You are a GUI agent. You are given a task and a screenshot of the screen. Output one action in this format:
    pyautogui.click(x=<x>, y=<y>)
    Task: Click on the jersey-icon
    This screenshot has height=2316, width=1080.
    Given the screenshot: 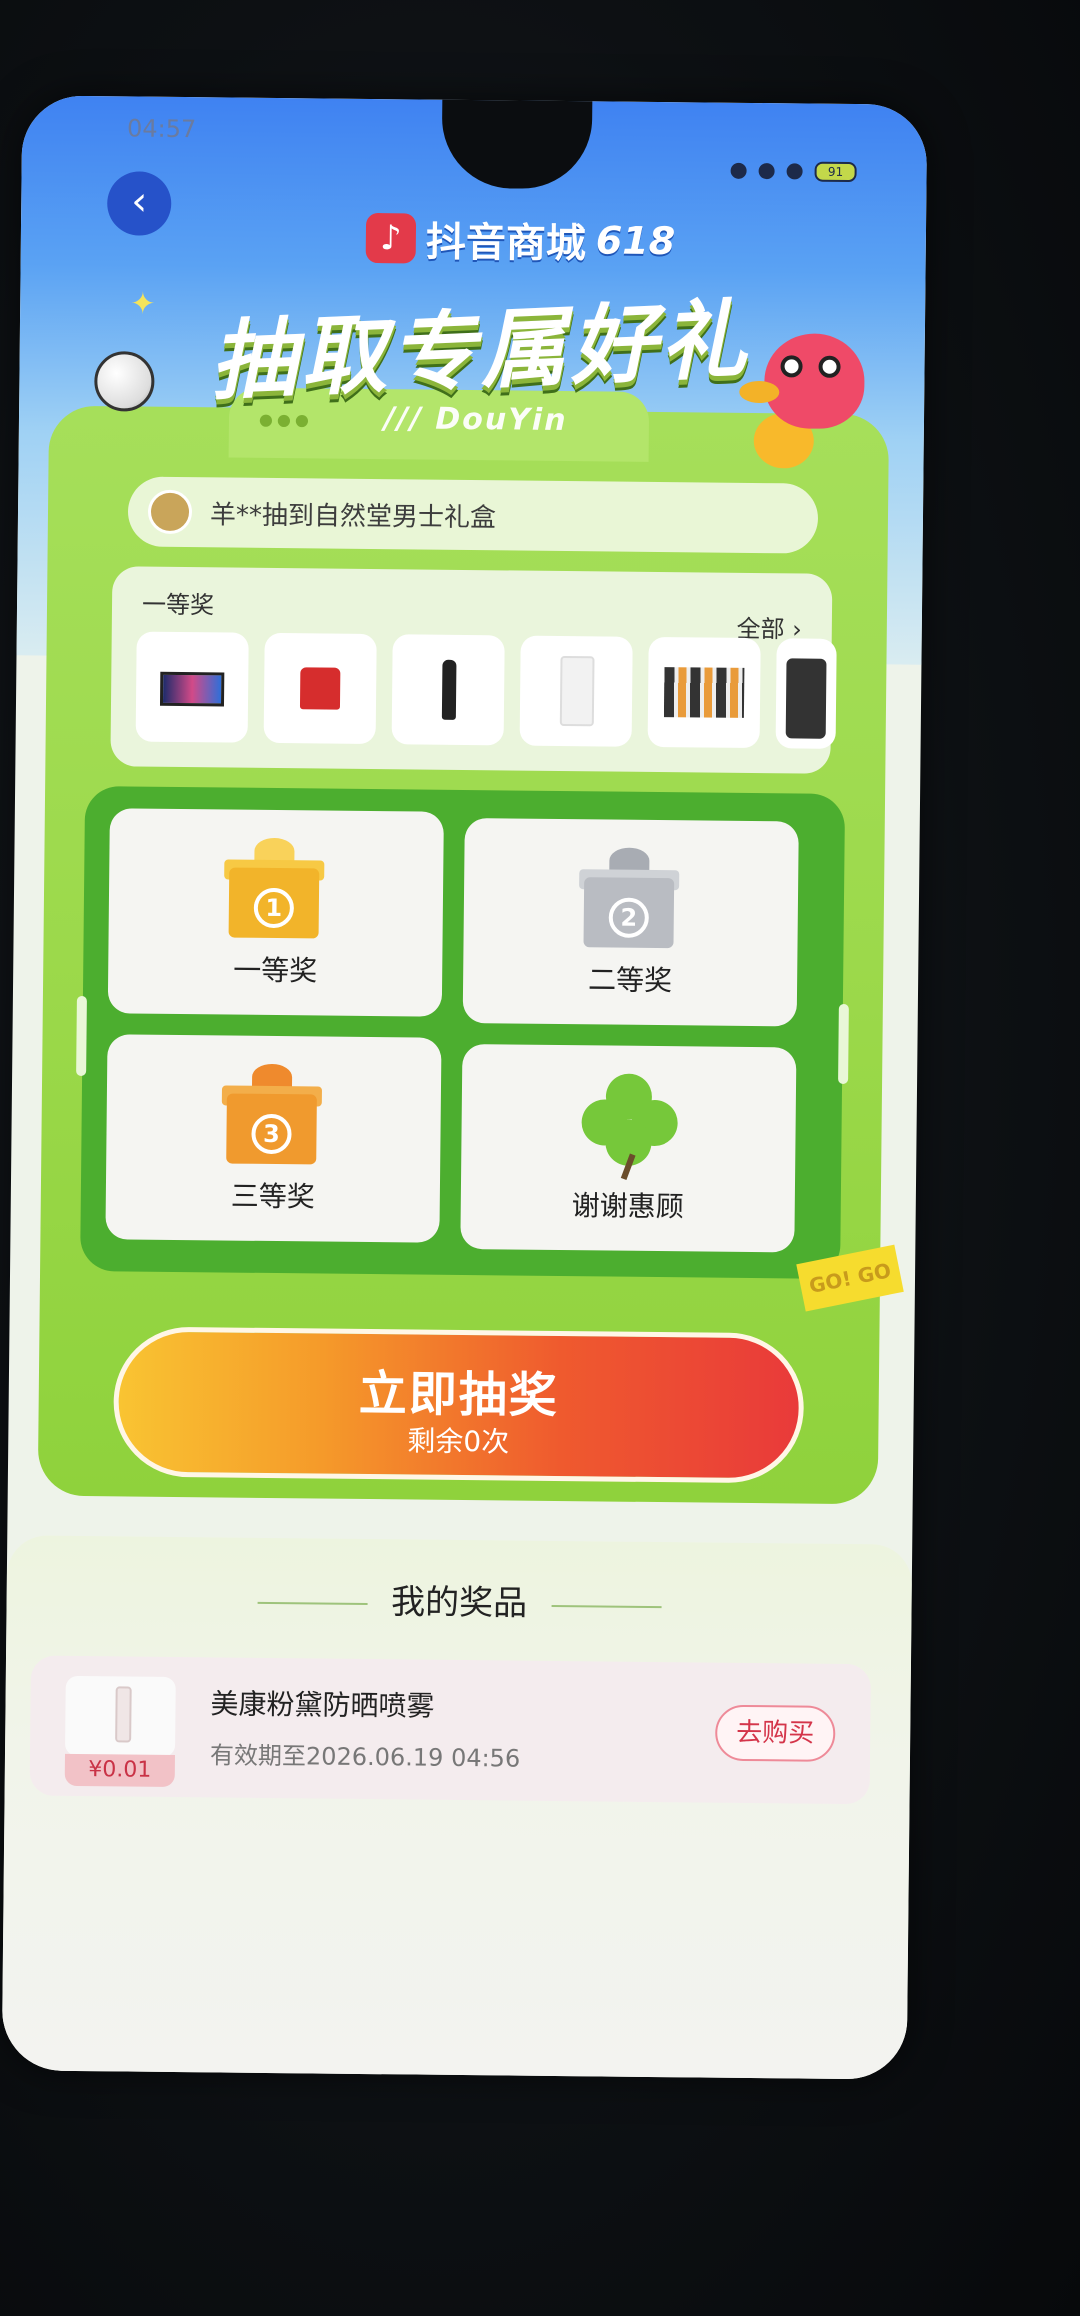 What is the action you would take?
    pyautogui.click(x=320, y=688)
    